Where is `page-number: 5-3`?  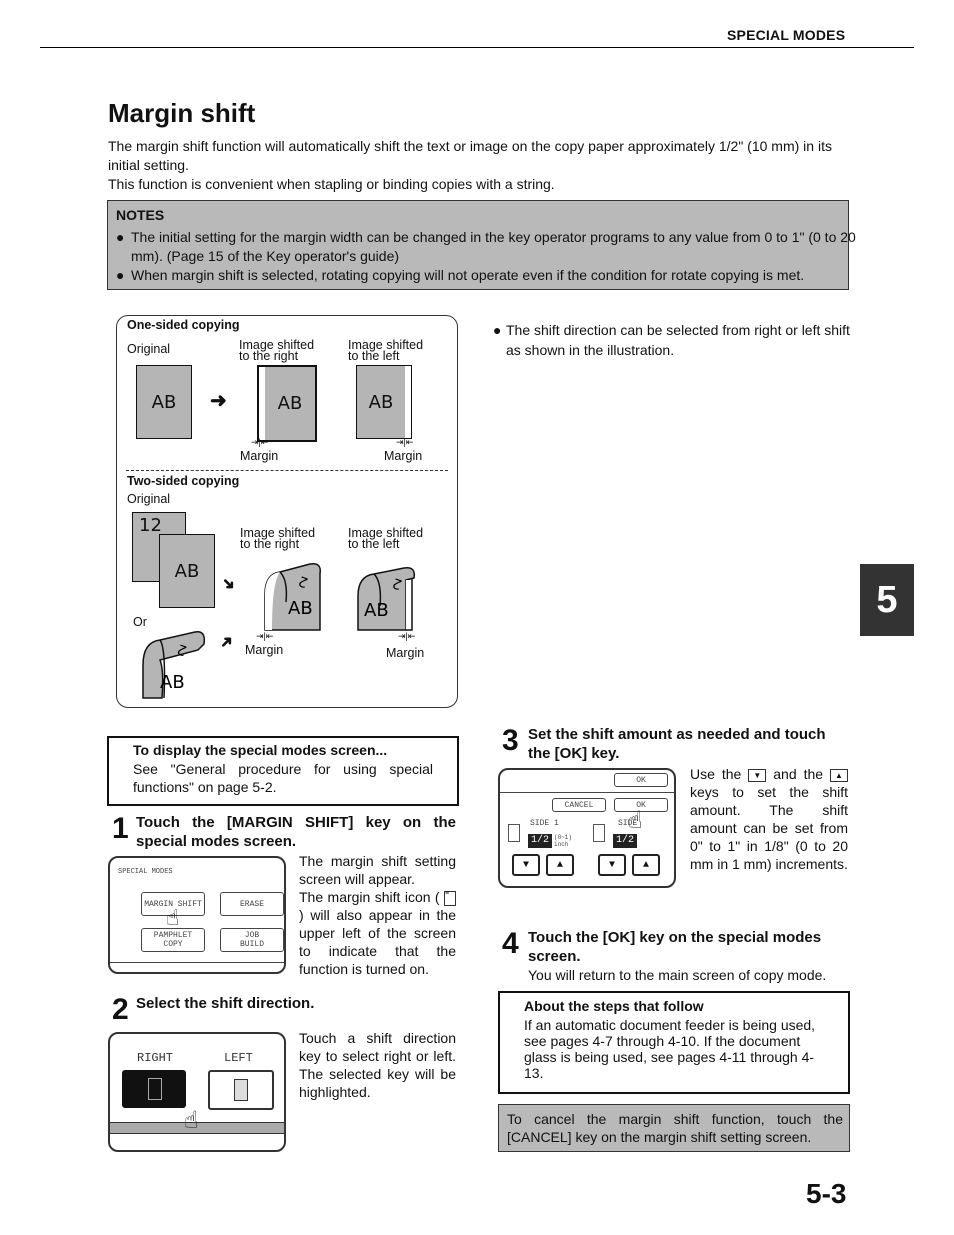
page-number: 5-3 is located at coordinates (826, 1193).